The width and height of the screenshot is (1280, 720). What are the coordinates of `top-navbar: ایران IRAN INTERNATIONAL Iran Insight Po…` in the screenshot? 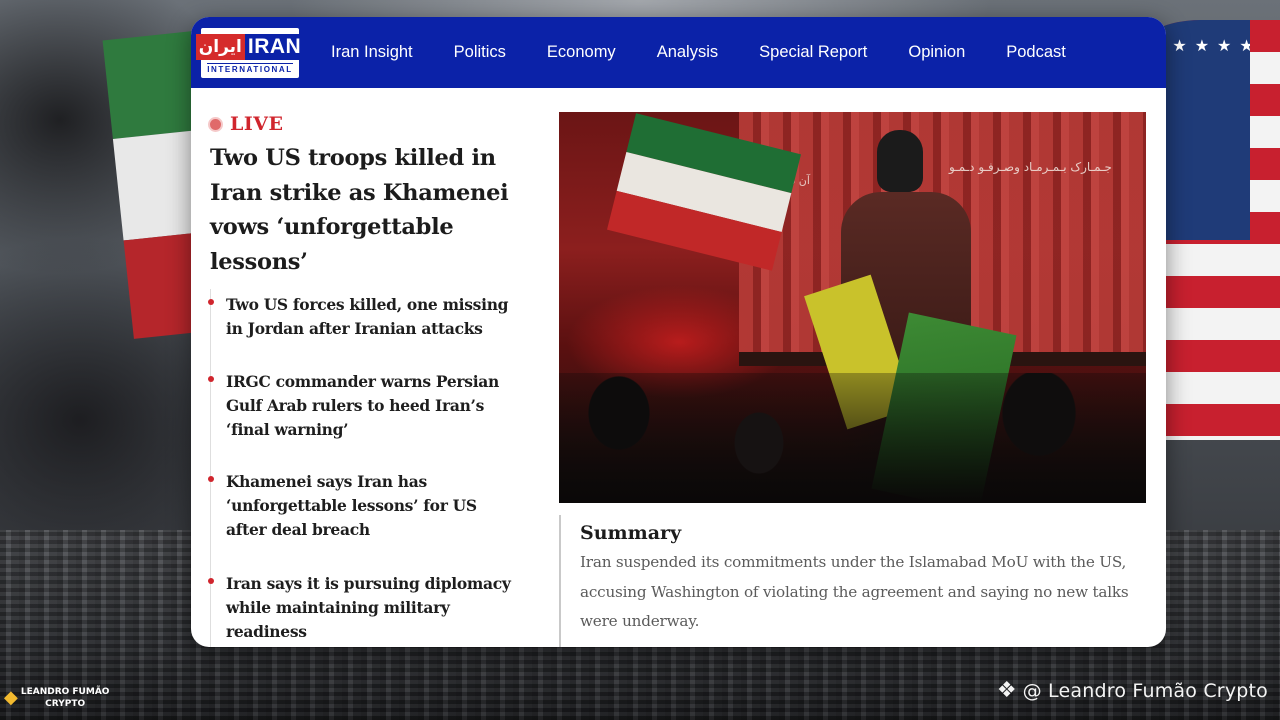 It's located at (678, 52).